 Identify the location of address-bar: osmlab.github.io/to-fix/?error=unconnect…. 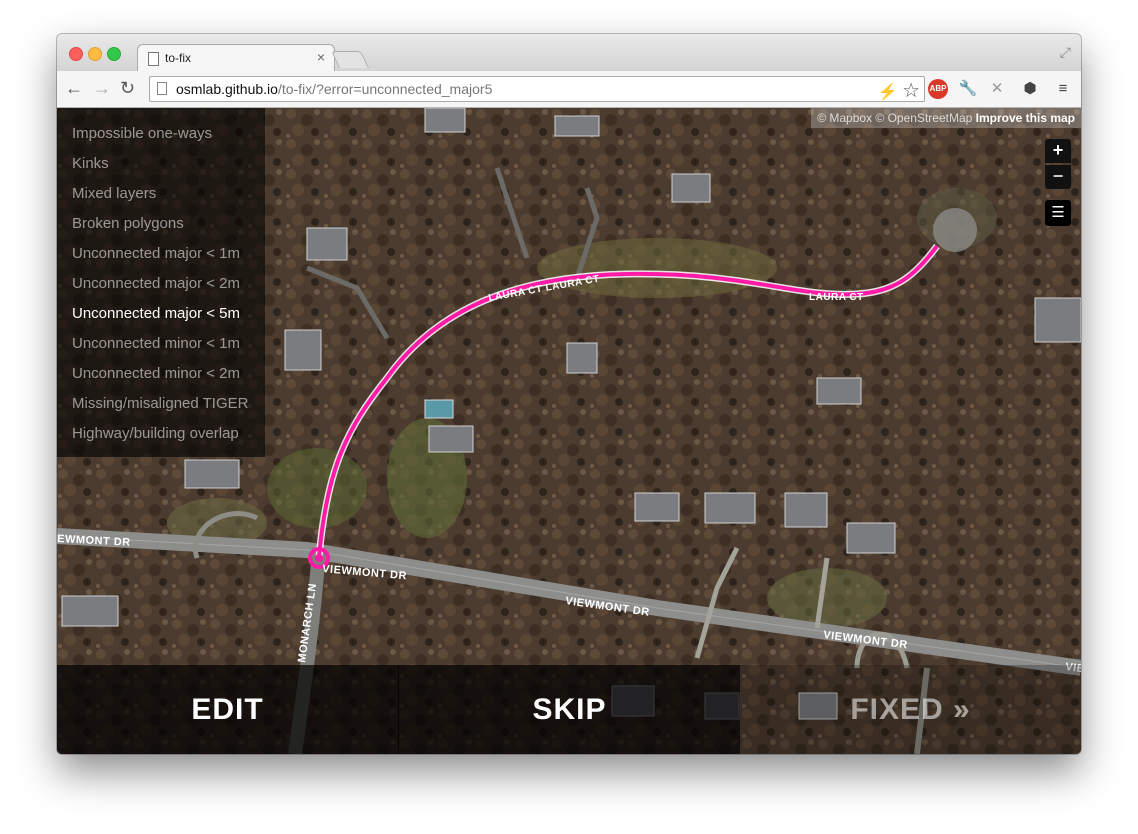
(537, 89).